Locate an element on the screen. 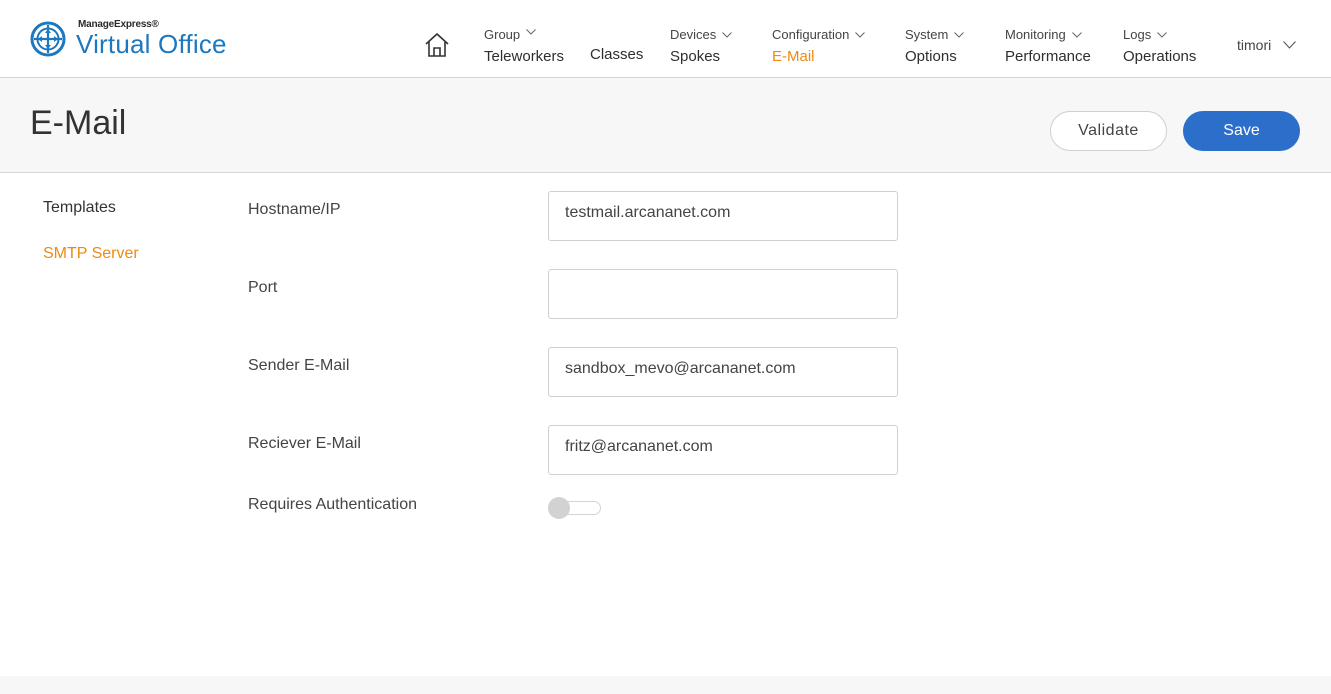 The image size is (1331, 694). nav-monitoring-menu: Monitoring is located at coordinates (1048, 35).